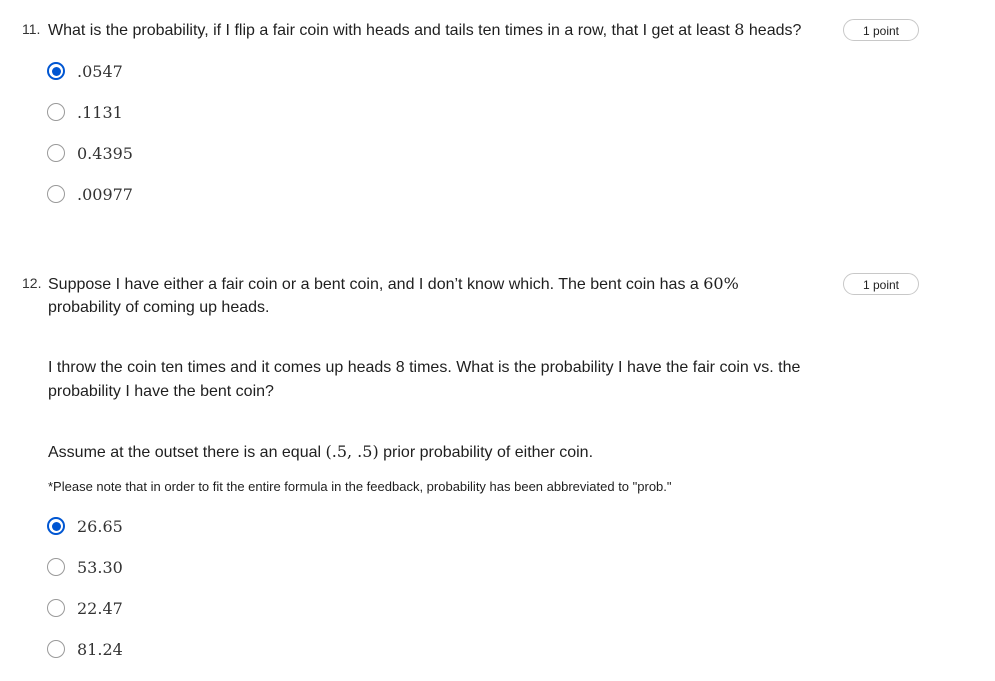  What do you see at coordinates (161, 391) in the screenshot?
I see `paragraph-line: probability I have the bent coin?` at bounding box center [161, 391].